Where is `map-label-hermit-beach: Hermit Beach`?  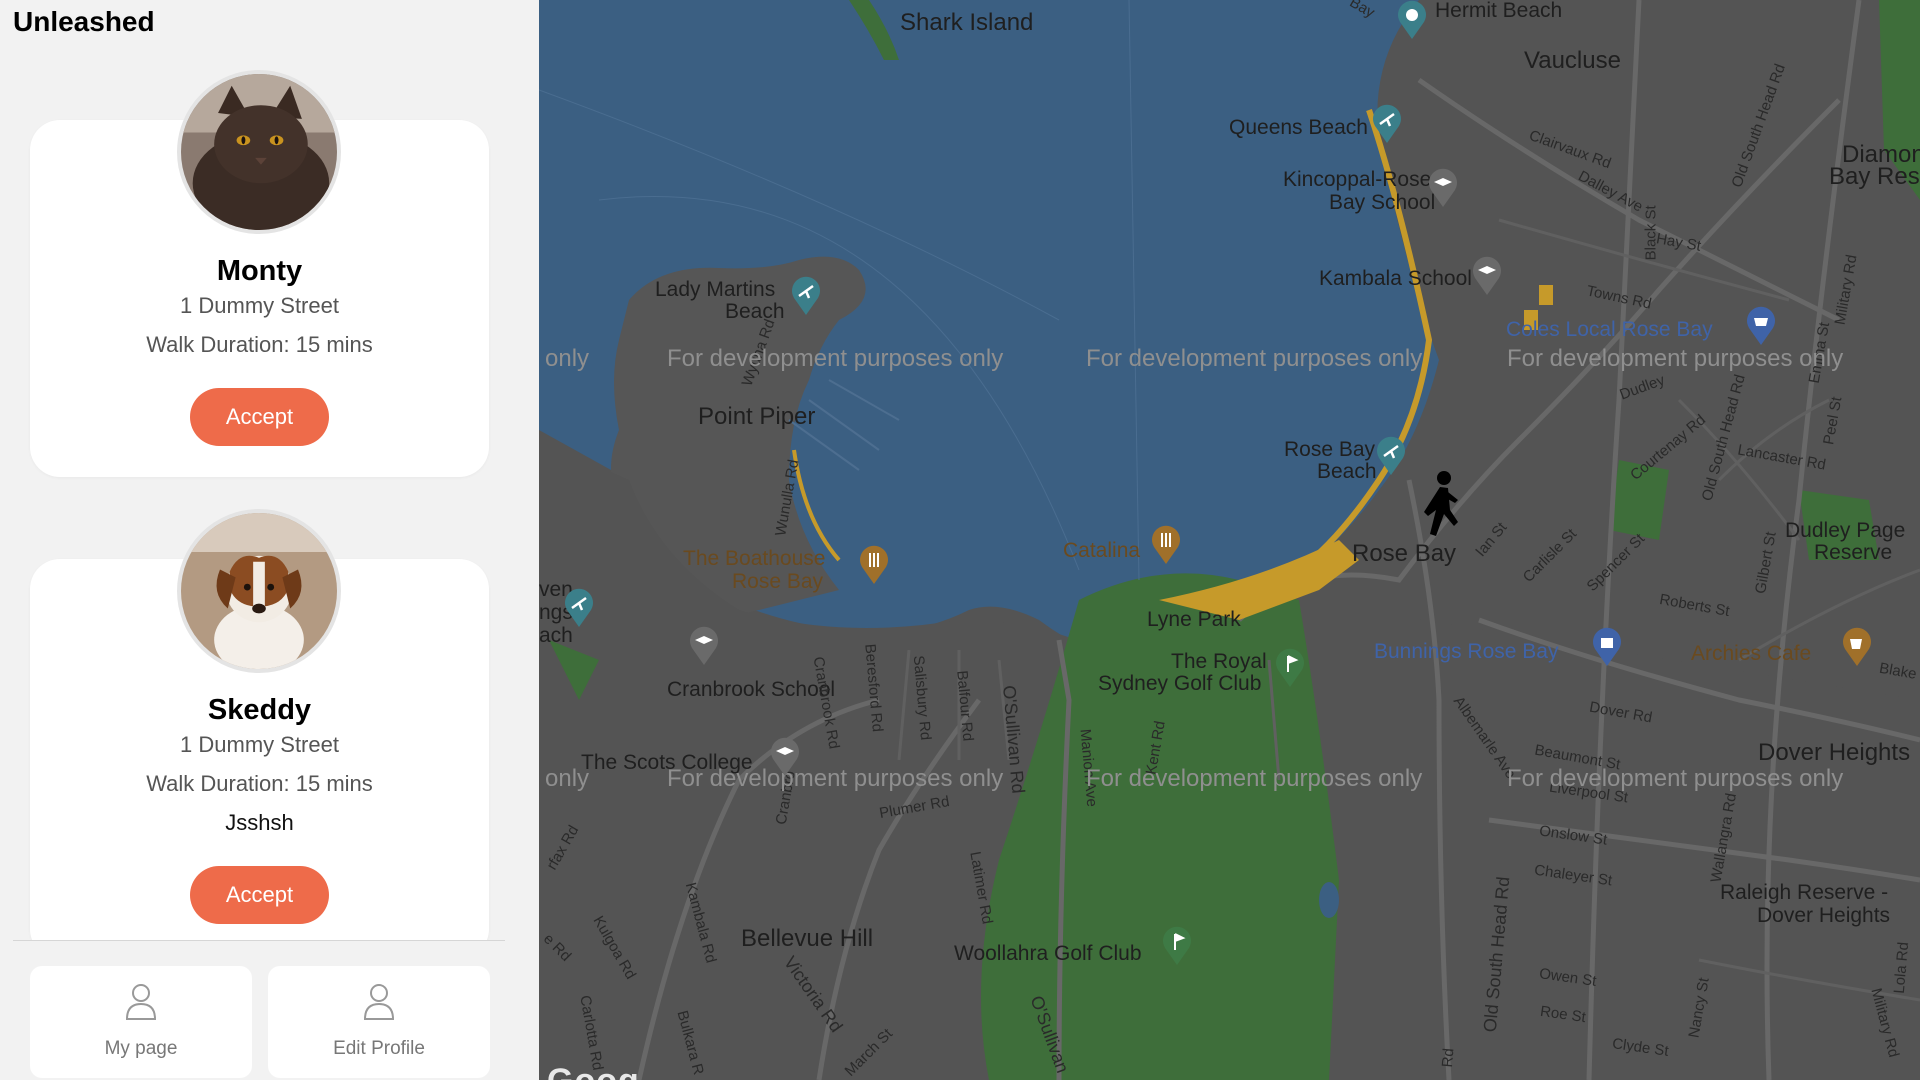 map-label-hermit-beach: Hermit Beach is located at coordinates (1499, 11).